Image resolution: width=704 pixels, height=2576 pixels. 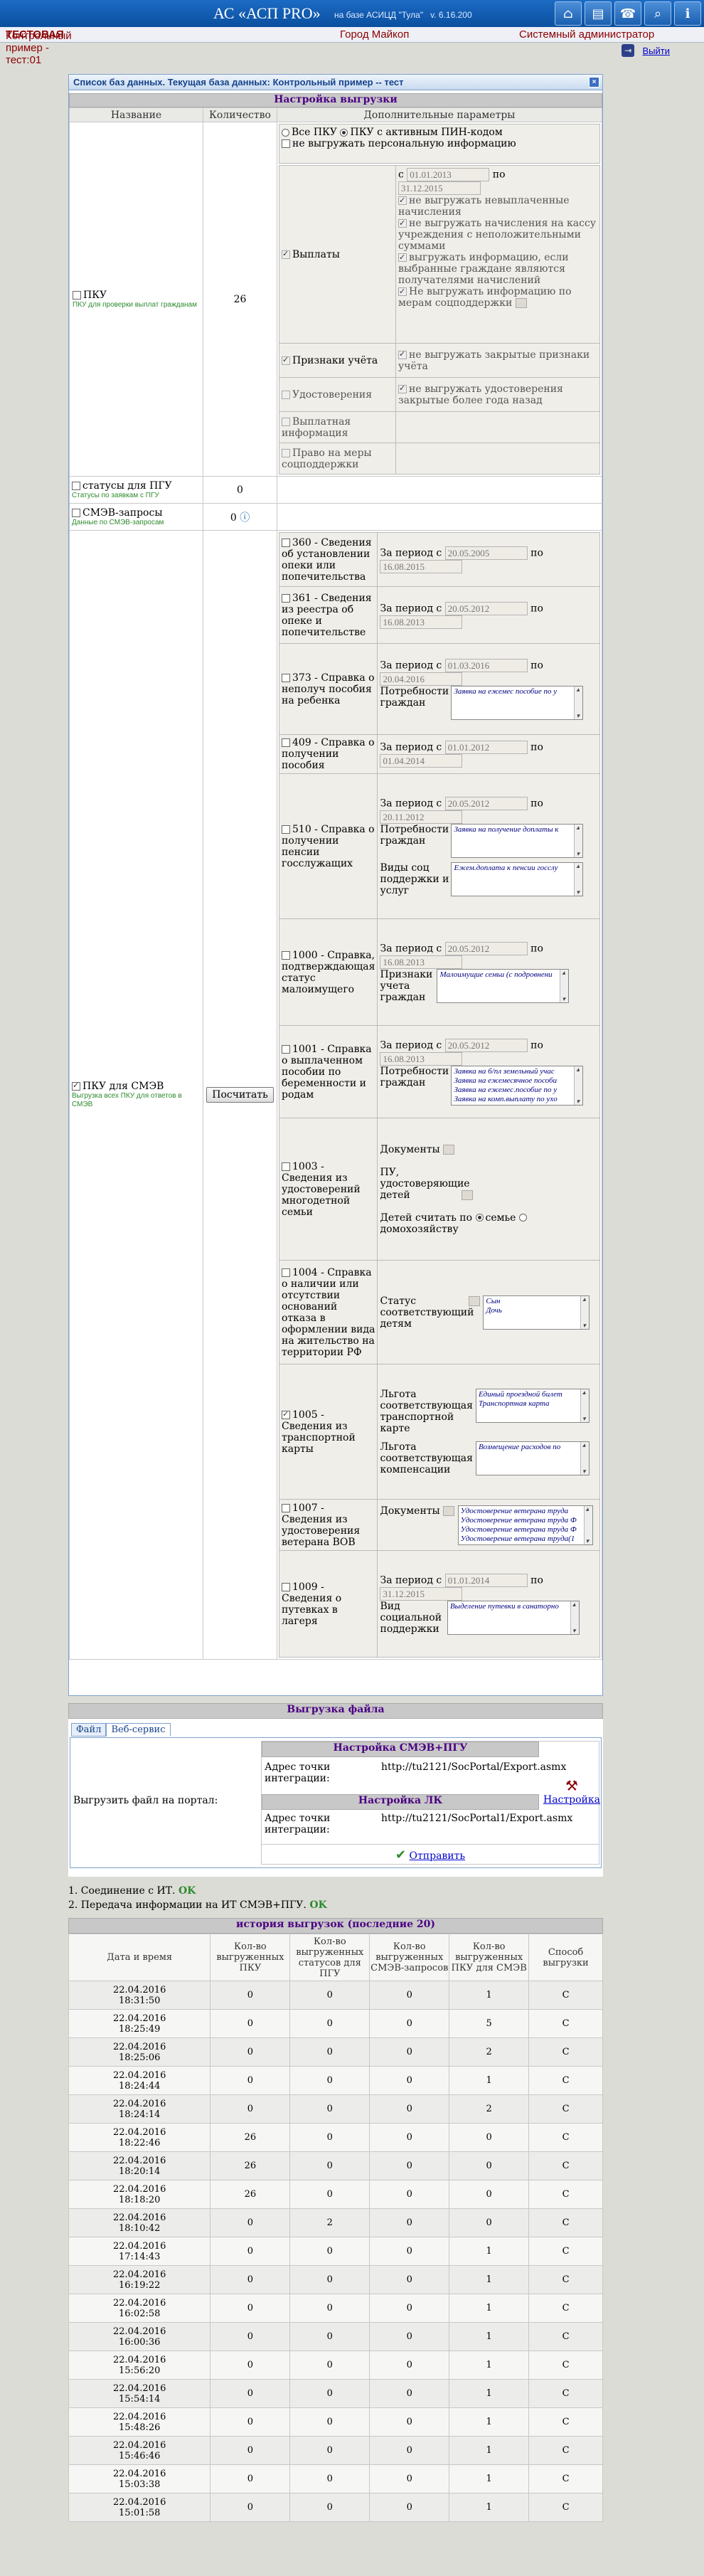 I want to click on req-510-date-to: 20.11.2012, so click(x=421, y=817).